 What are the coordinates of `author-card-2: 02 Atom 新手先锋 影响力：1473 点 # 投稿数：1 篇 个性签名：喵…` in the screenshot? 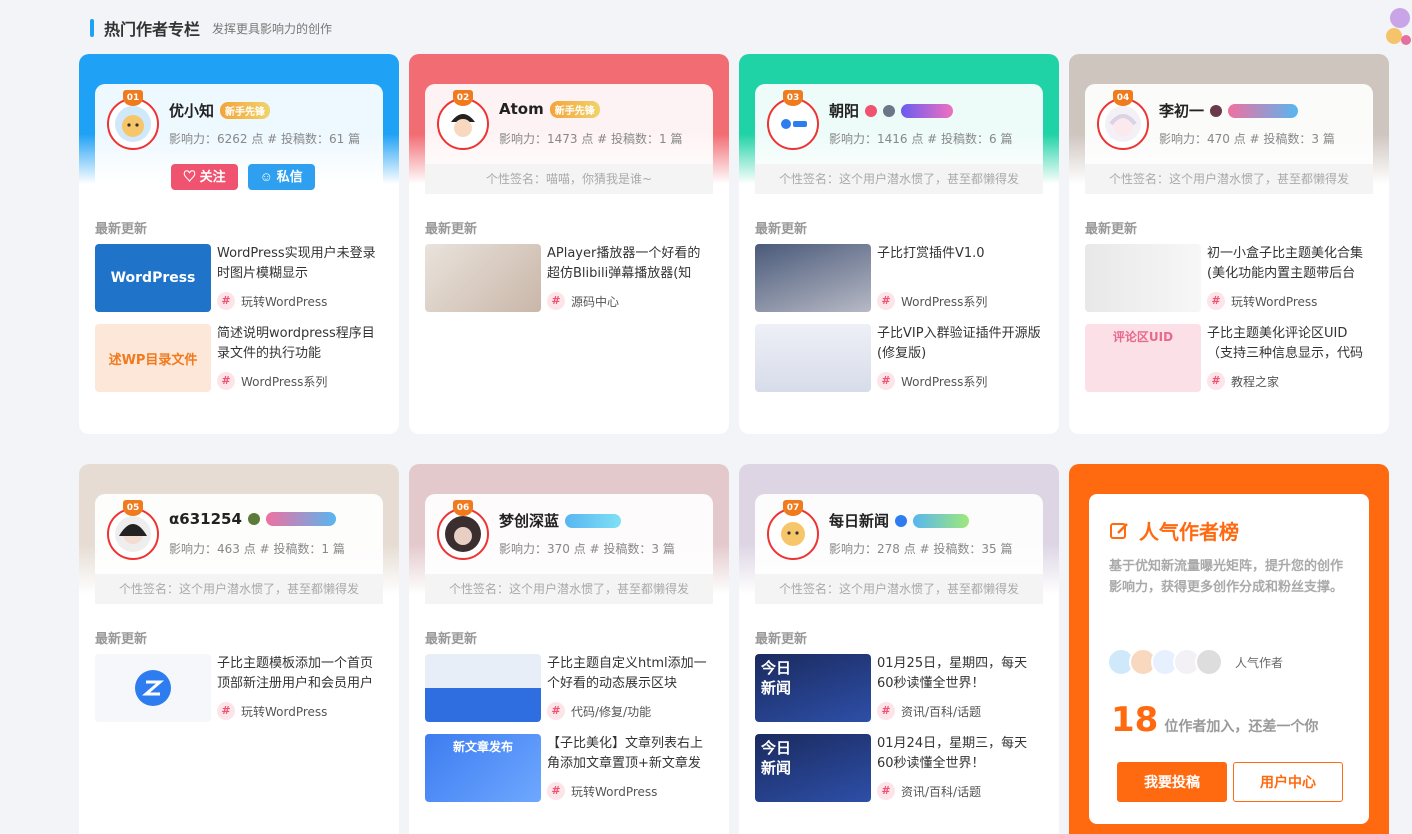 It's located at (569, 244).